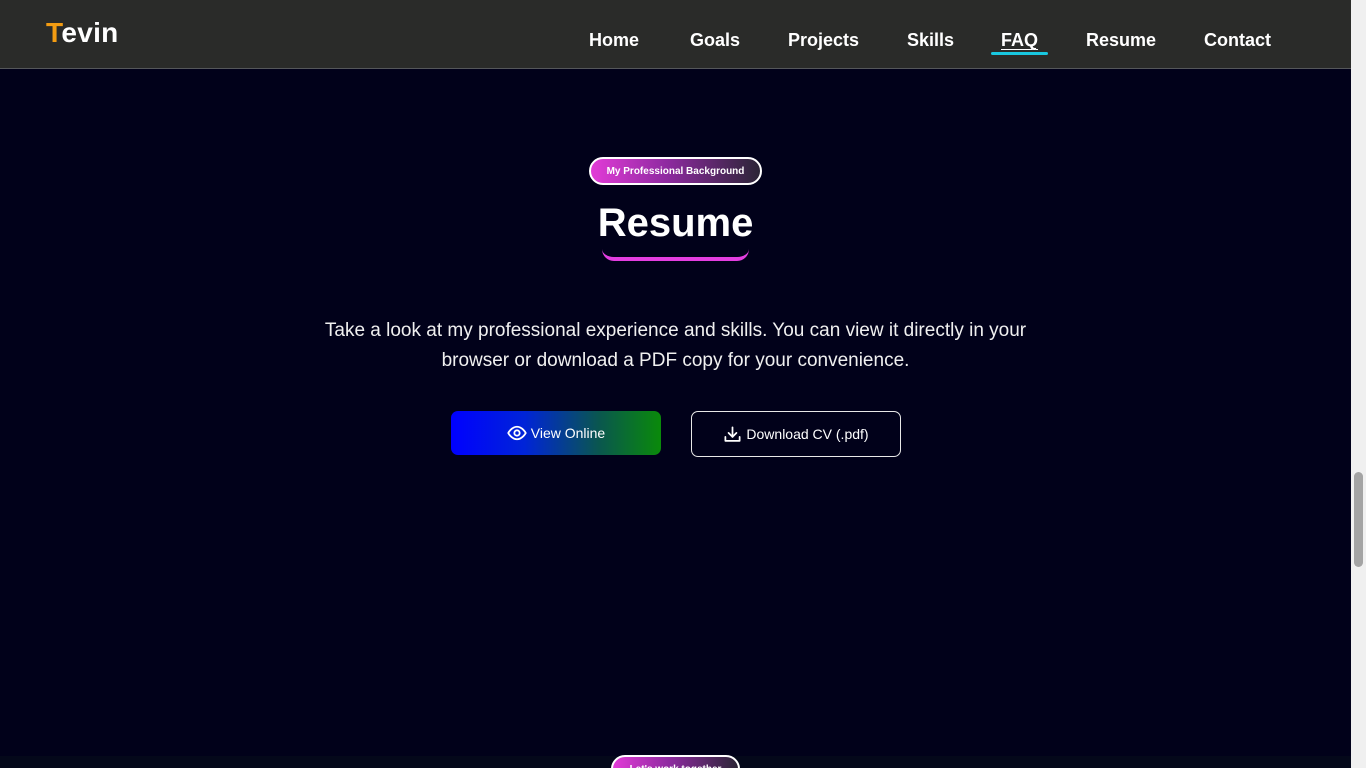 The image size is (1366, 768). I want to click on view-online-label: View Online, so click(568, 433).